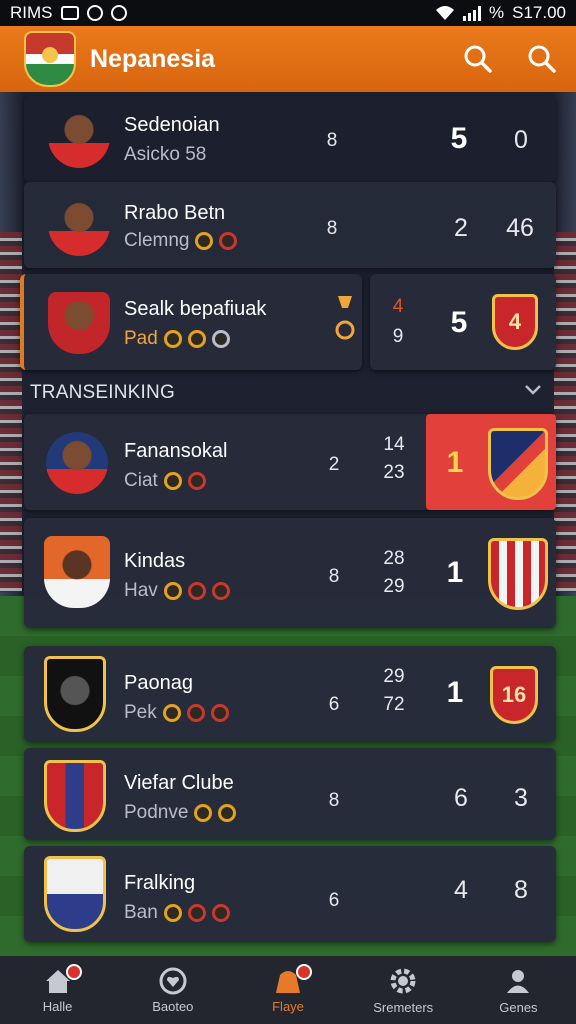 The width and height of the screenshot is (576, 1024). What do you see at coordinates (394, 558) in the screenshot?
I see `stat-top: 28` at bounding box center [394, 558].